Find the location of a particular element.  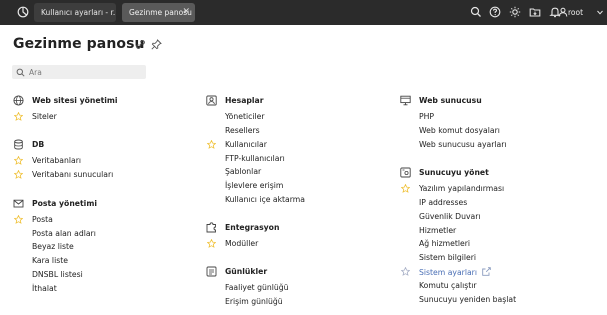

nav-link-dnsbl-list: DNSBL listesi is located at coordinates (57, 274).